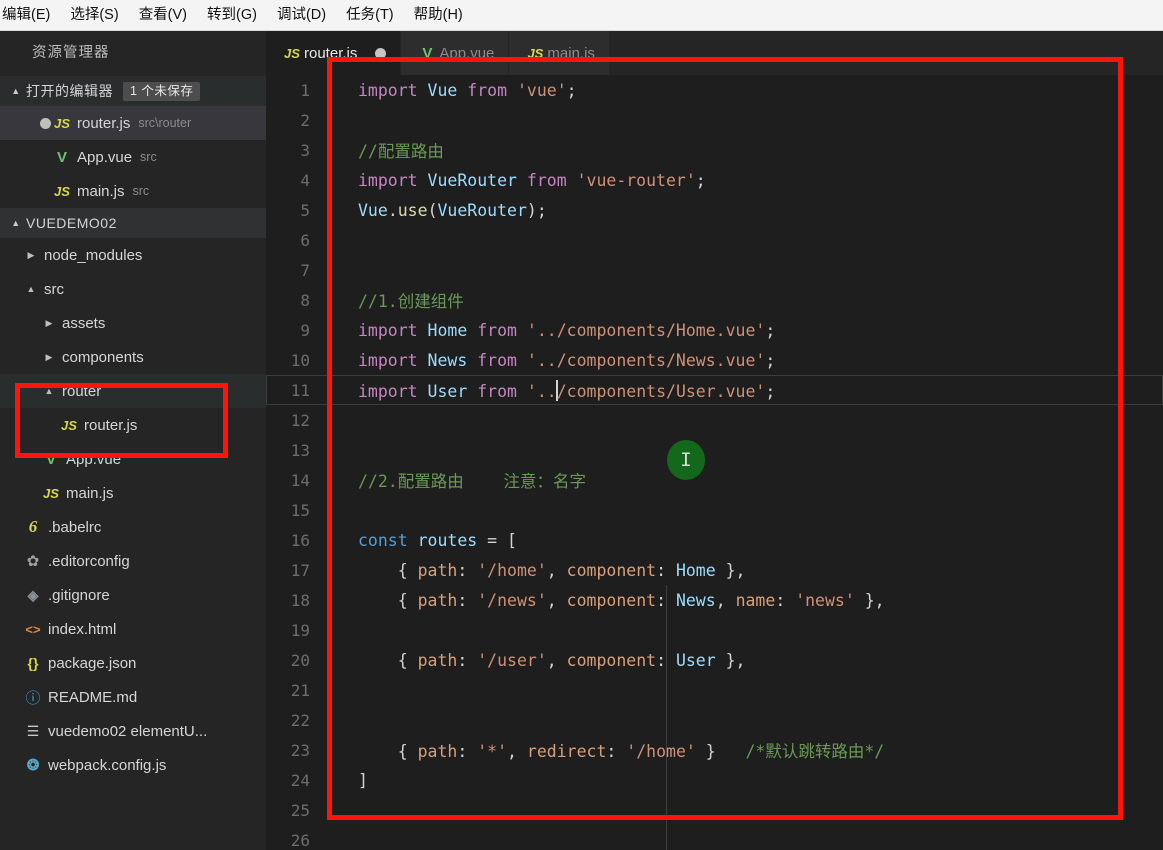  Describe the element at coordinates (133, 123) in the screenshot. I see `open-editor-item-router-js: JS router.js src\router` at that location.